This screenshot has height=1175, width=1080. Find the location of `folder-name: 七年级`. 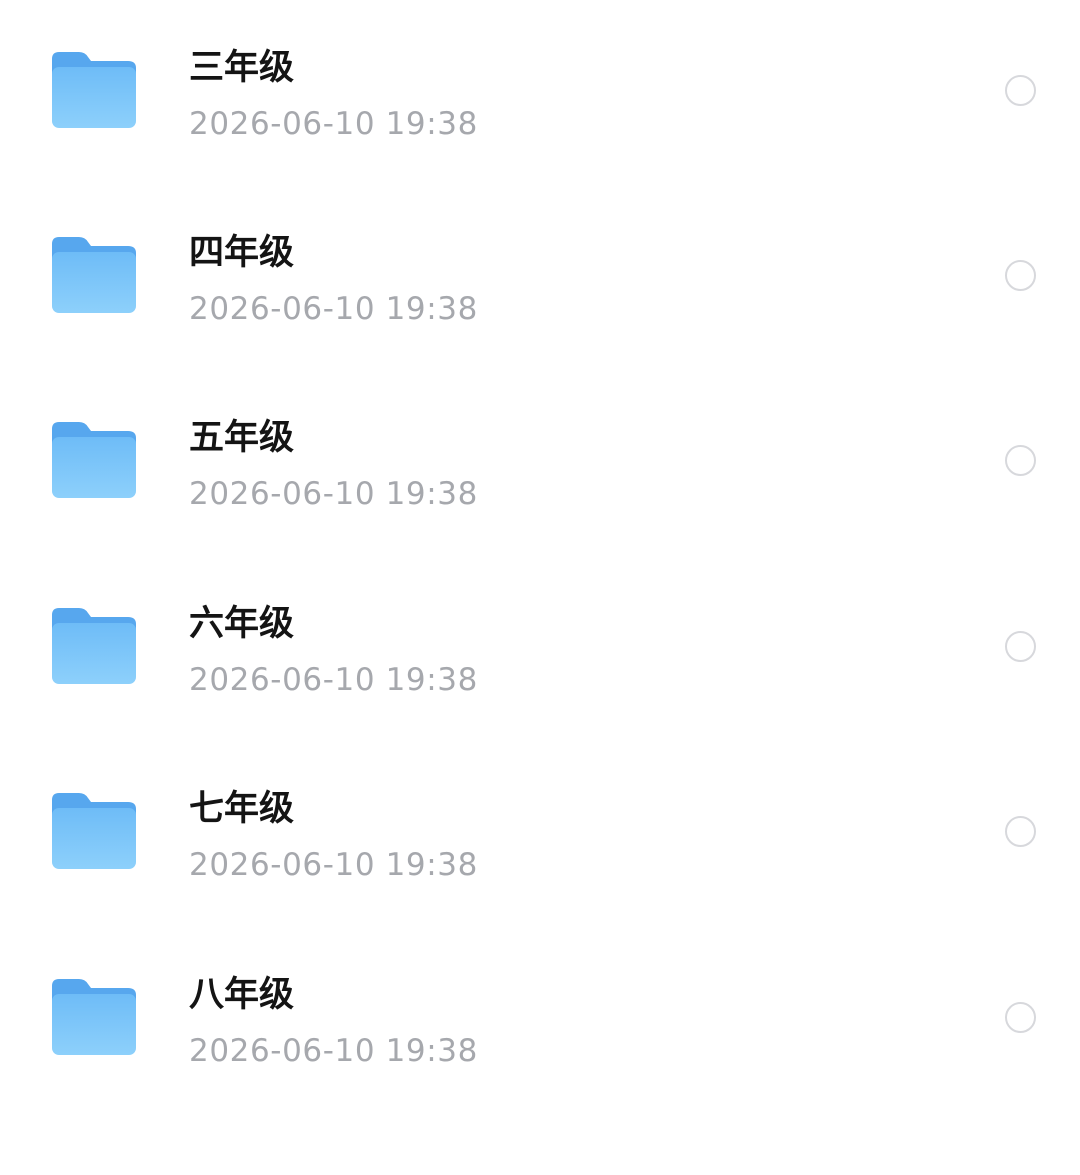

folder-name: 七年级 is located at coordinates (242, 809).